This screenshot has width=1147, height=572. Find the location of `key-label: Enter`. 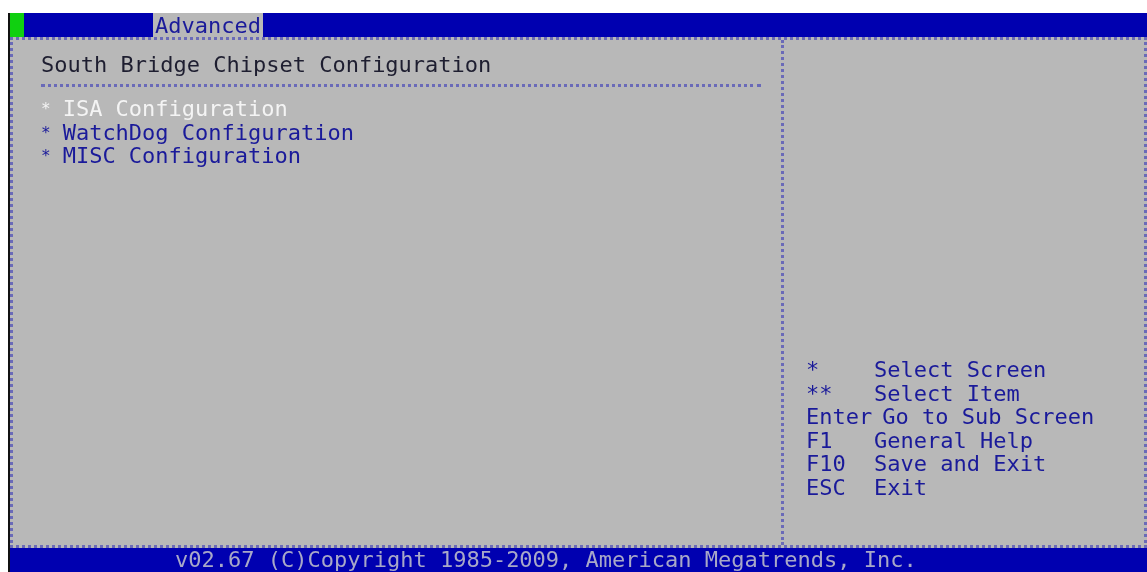

key-label: Enter is located at coordinates (839, 417).